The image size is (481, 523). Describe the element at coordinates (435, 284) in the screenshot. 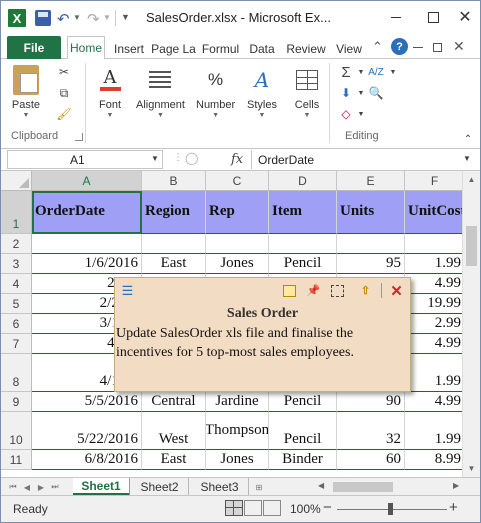

I see `table-cell: 4.99` at that location.